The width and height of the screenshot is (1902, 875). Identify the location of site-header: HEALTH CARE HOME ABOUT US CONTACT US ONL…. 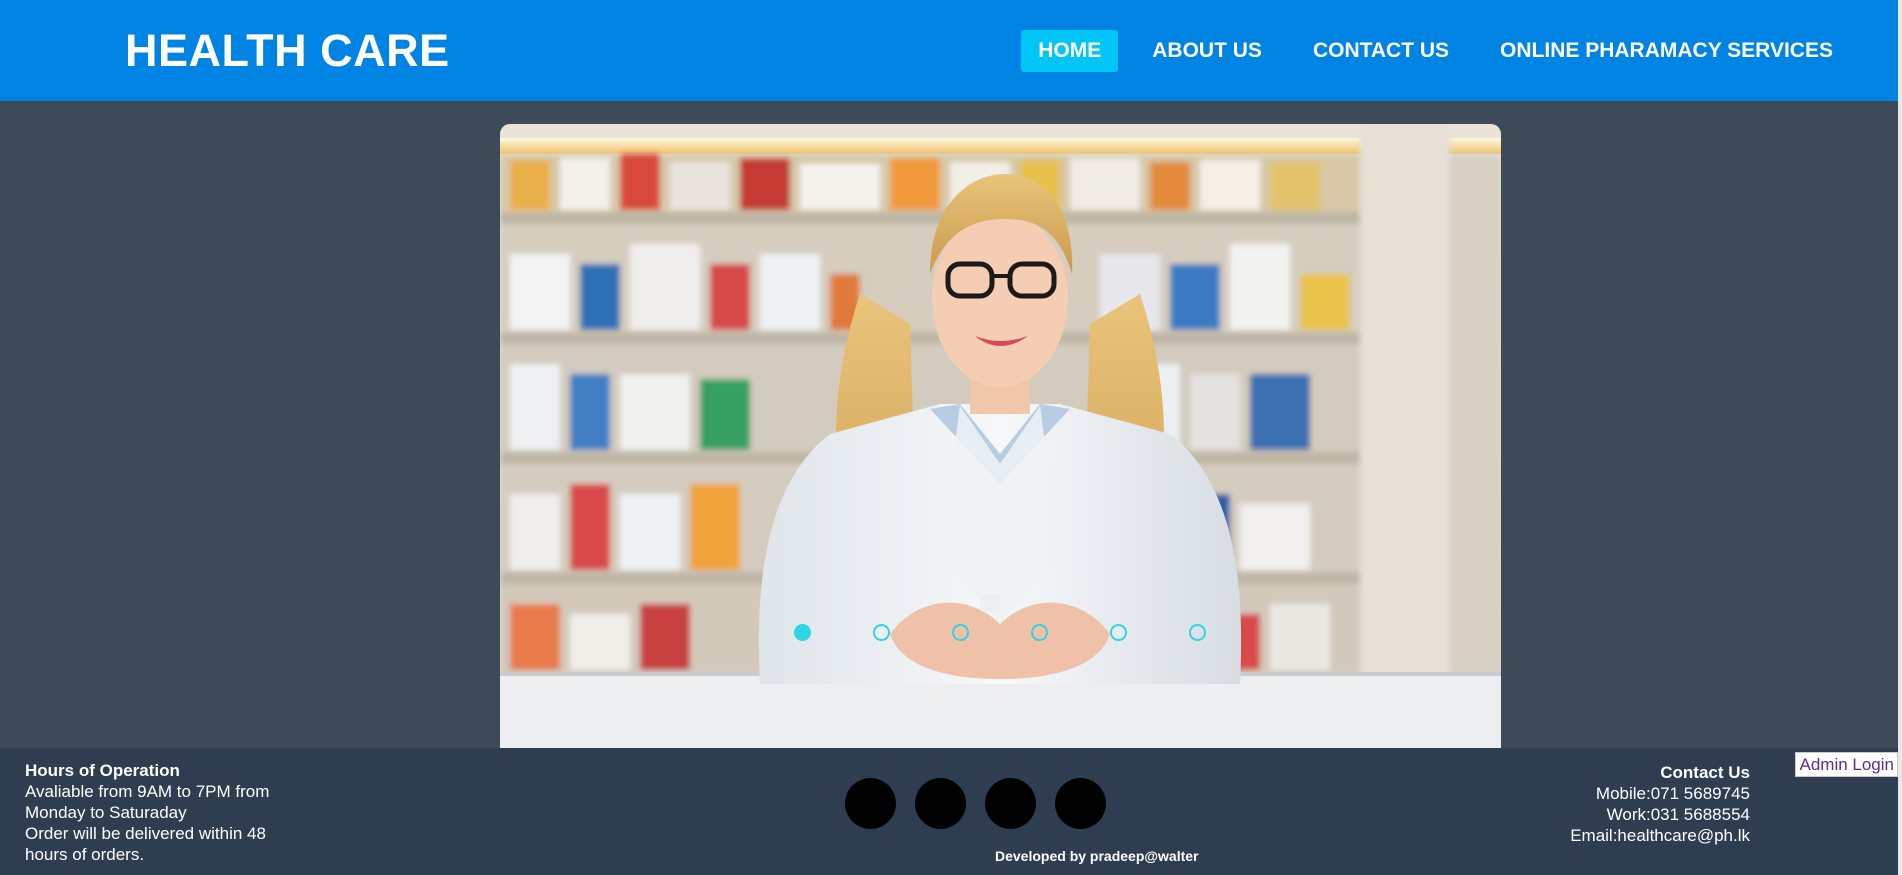
(951, 50).